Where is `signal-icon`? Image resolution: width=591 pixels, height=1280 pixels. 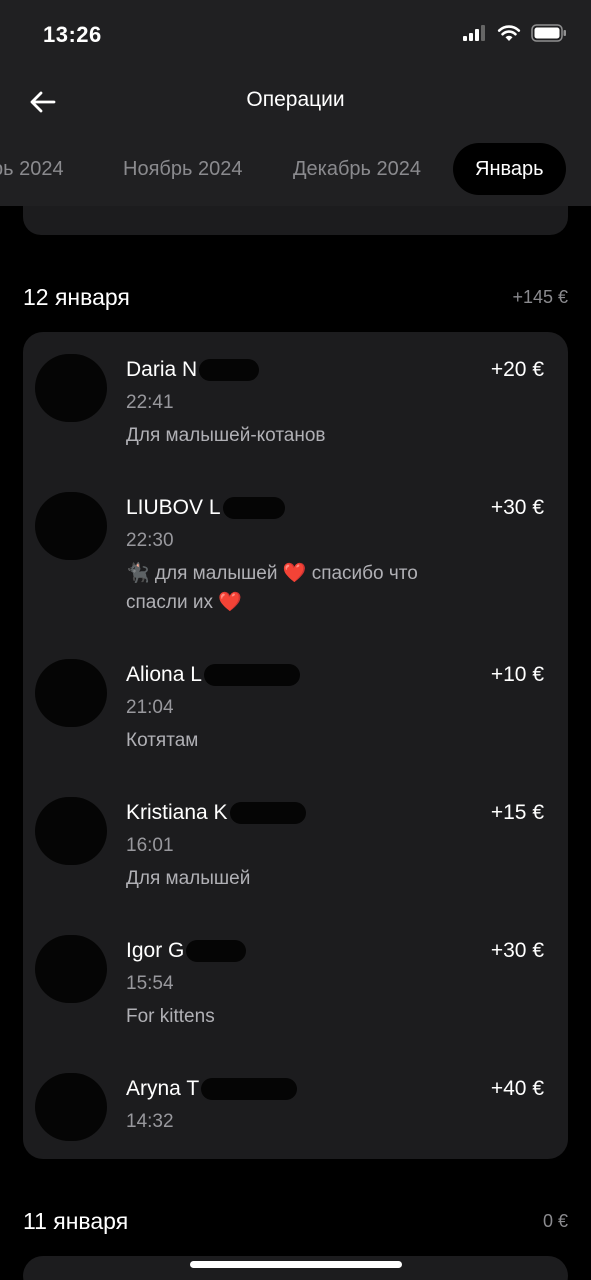 signal-icon is located at coordinates (475, 35).